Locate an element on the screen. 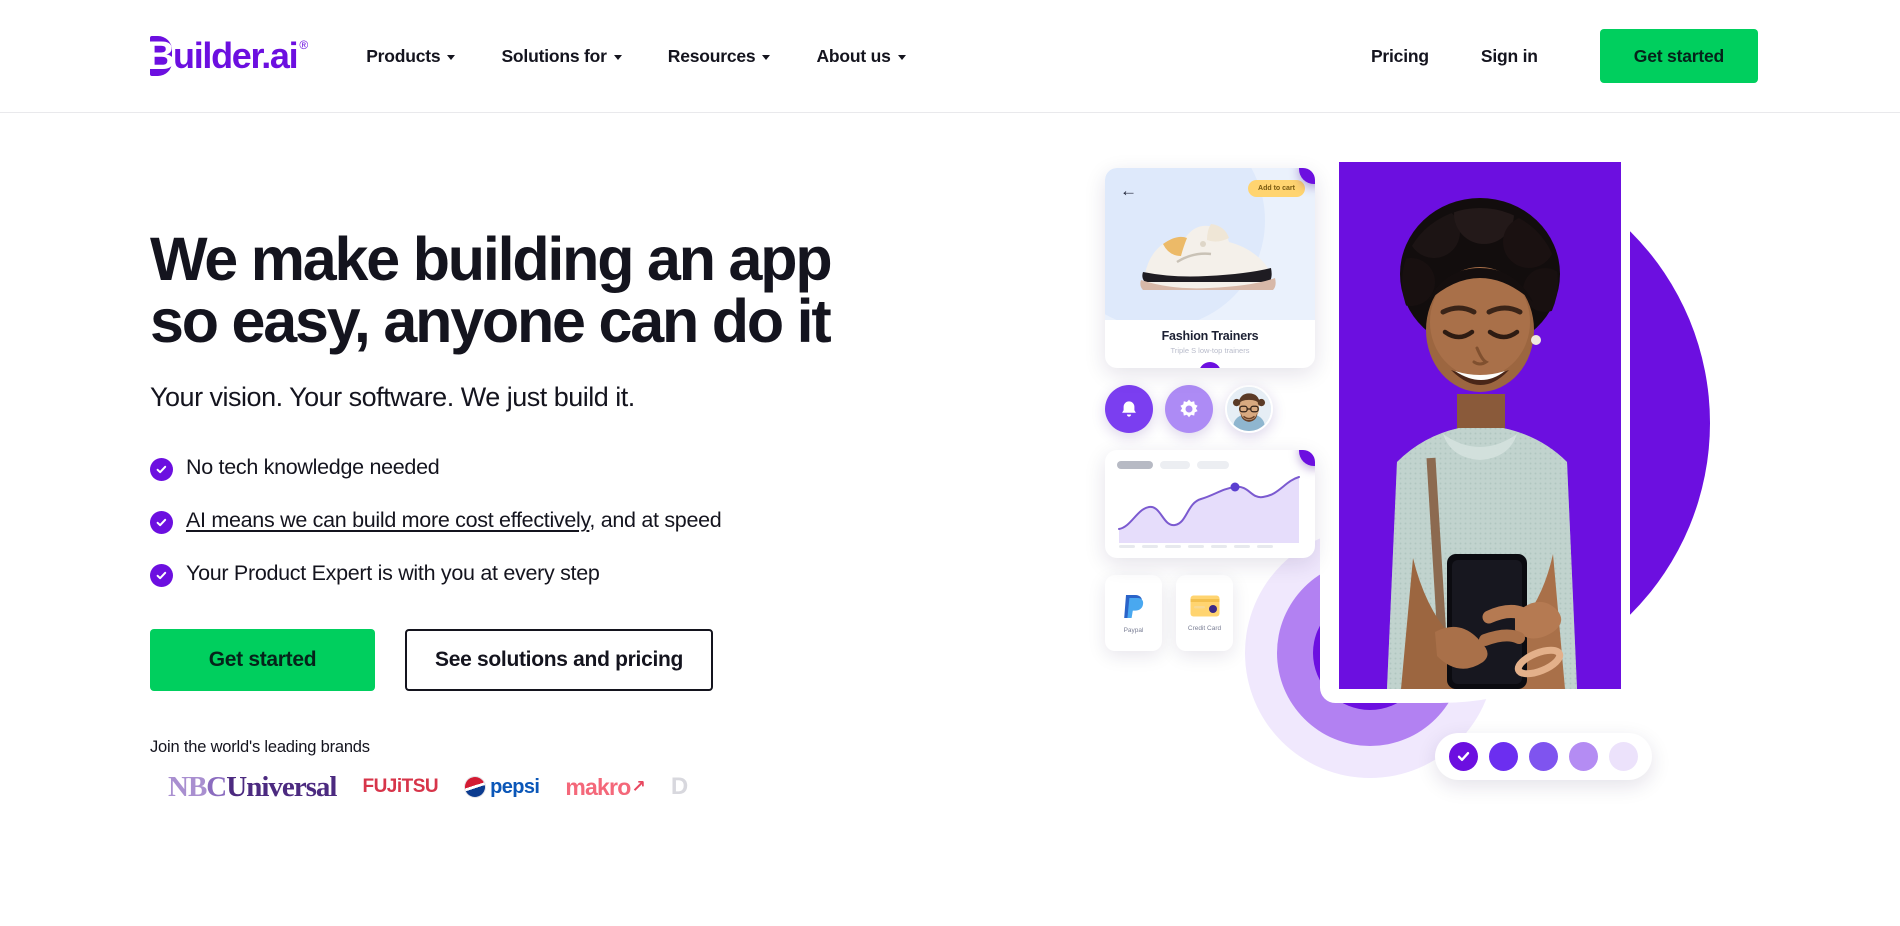  quick-action-icons is located at coordinates (1210, 409).